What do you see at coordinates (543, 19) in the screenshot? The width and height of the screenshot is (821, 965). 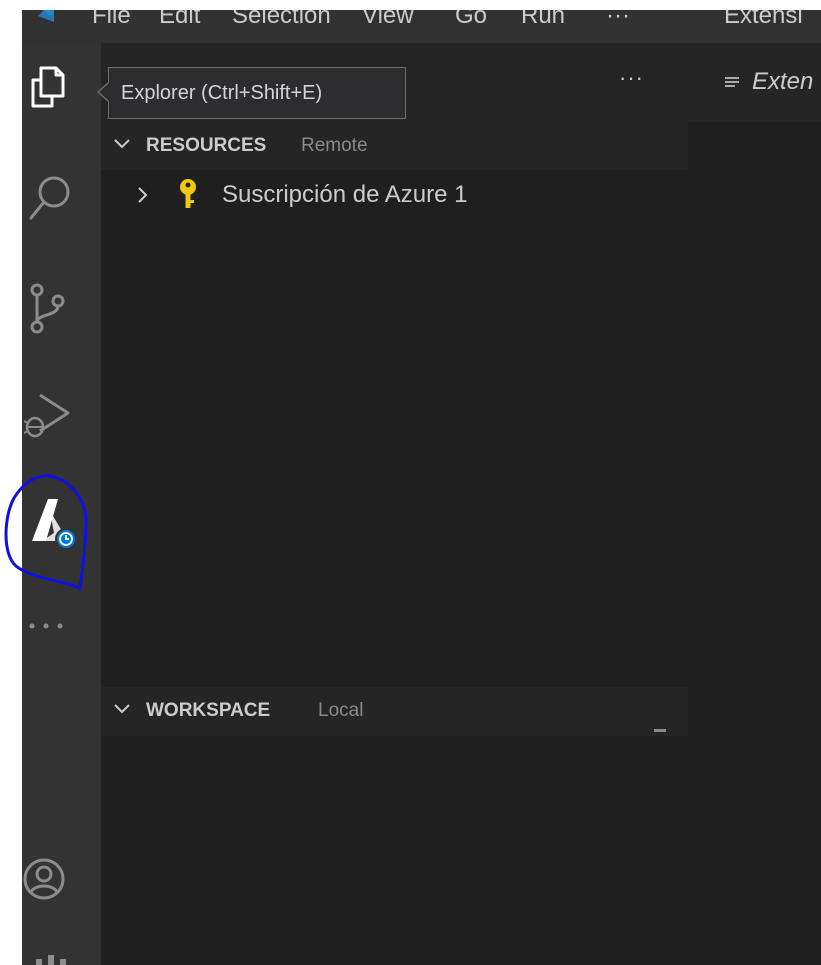 I see `menu-run: Run` at bounding box center [543, 19].